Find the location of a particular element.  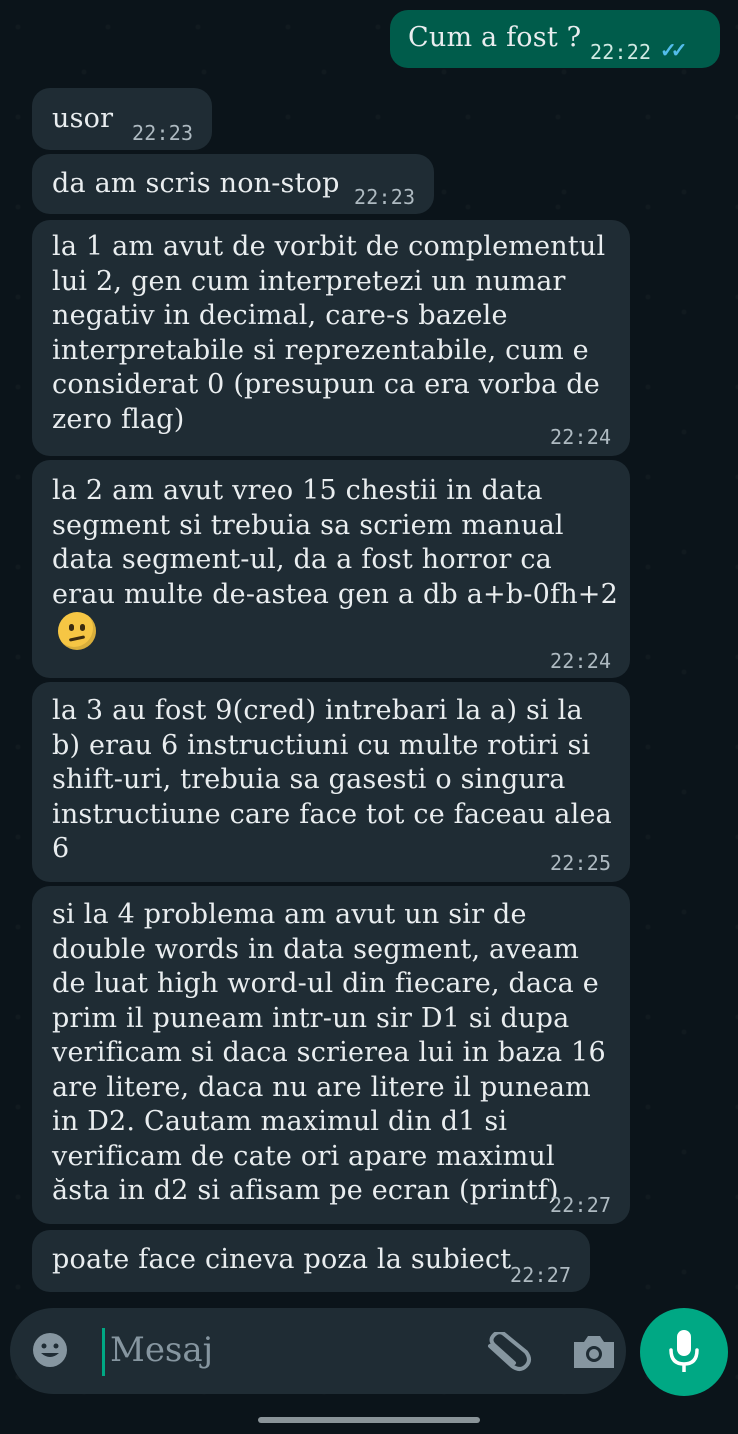

message-text: da am scris non-stop is located at coordinates (196, 183).